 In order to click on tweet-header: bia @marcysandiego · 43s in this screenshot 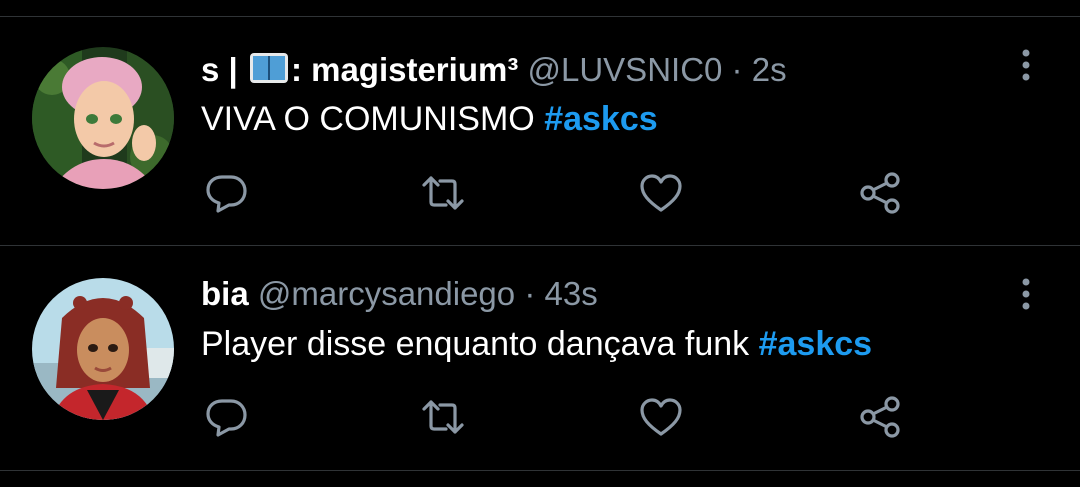, I will do `click(399, 294)`.